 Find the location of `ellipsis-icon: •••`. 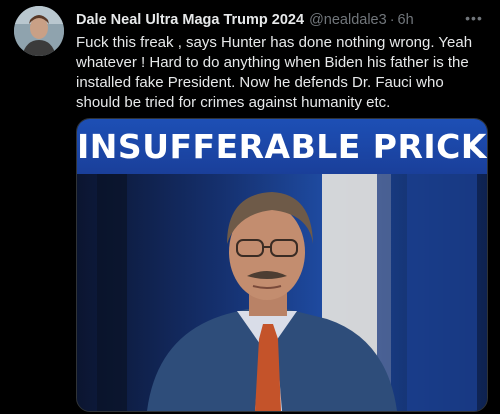

ellipsis-icon: ••• is located at coordinates (474, 18).